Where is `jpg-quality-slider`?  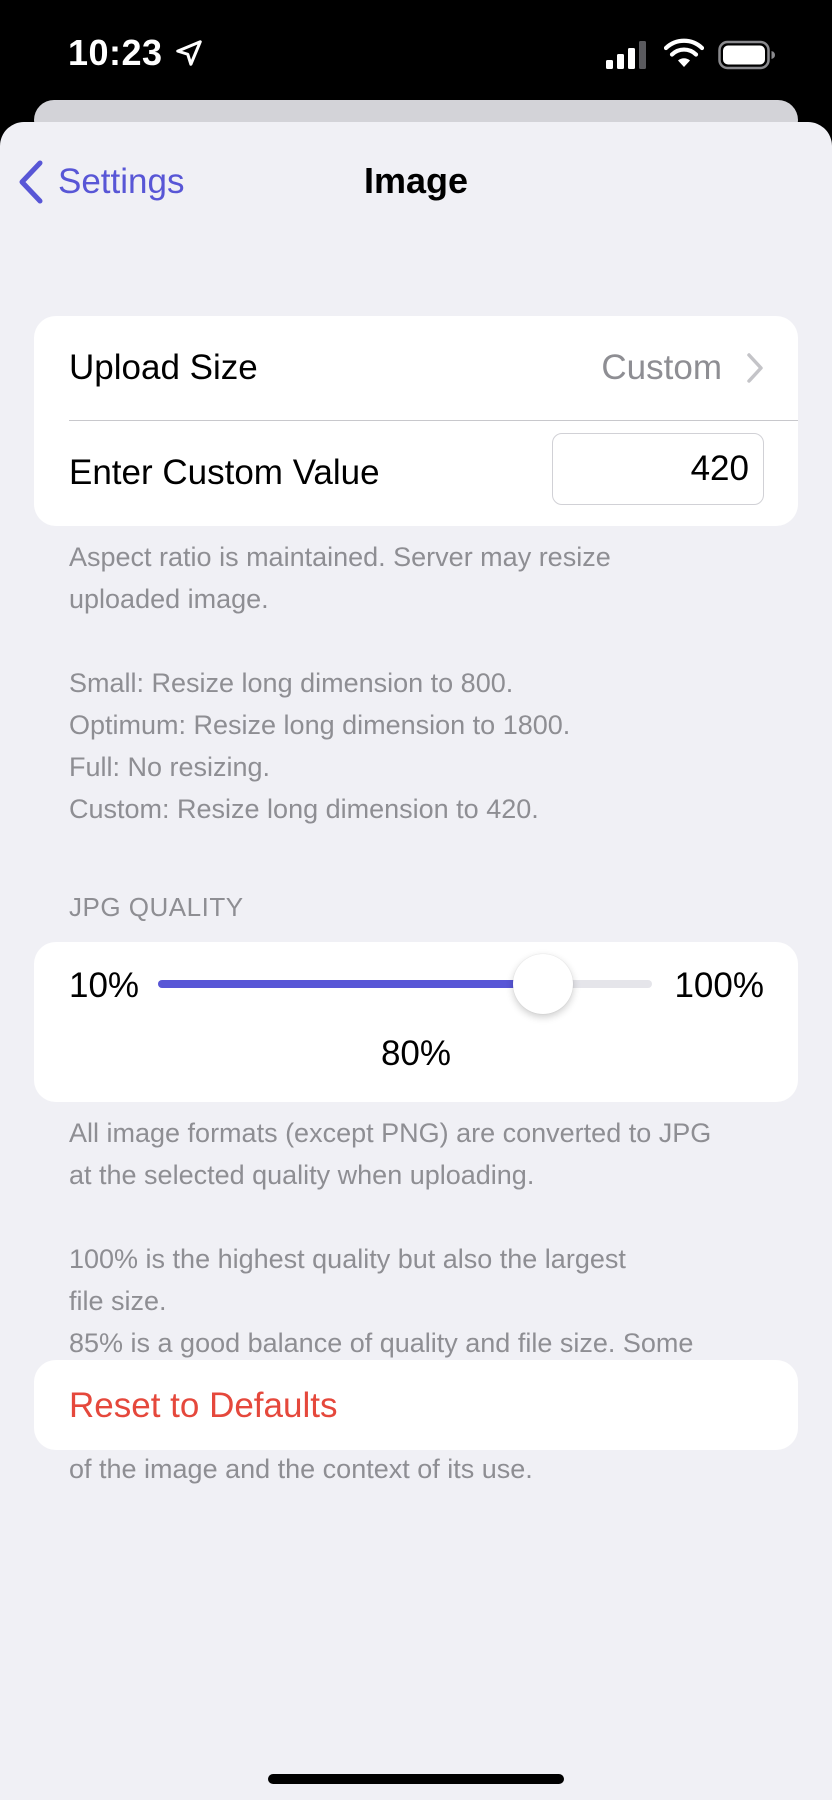 jpg-quality-slider is located at coordinates (405, 984).